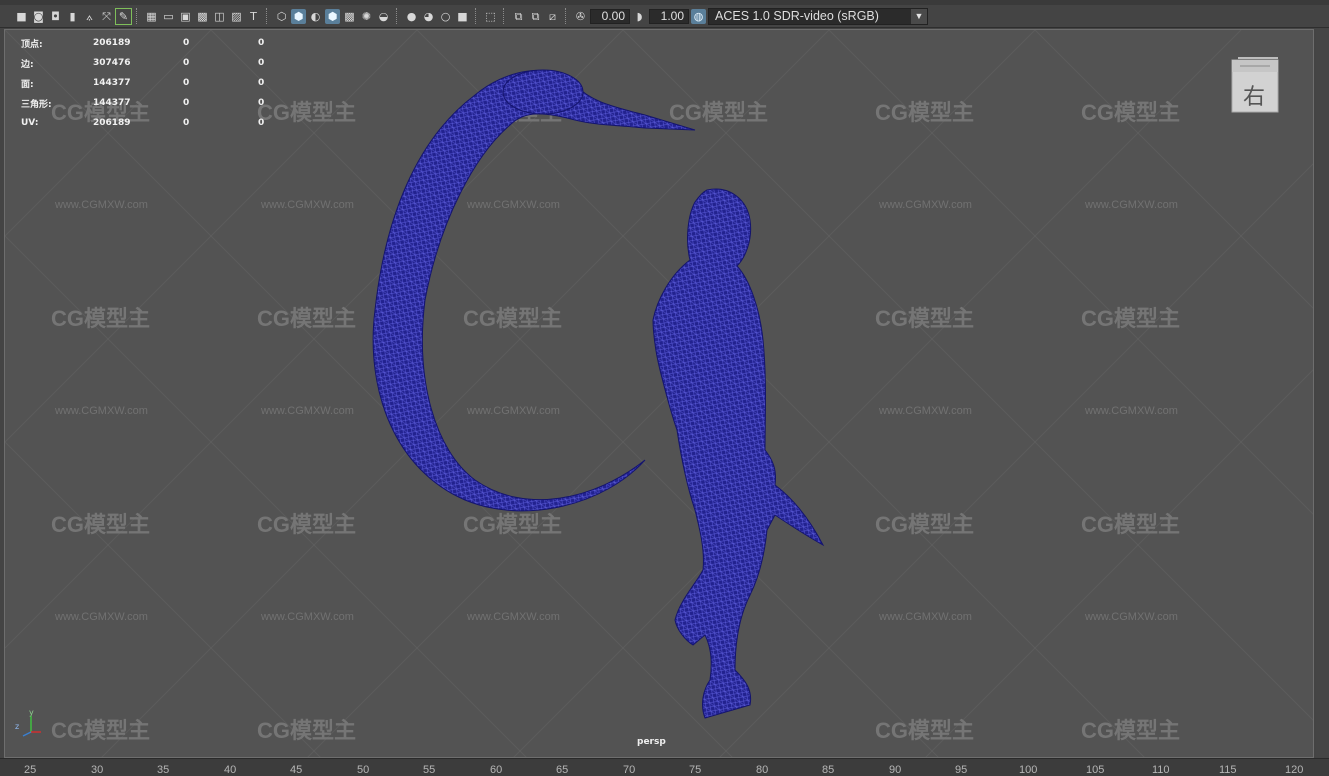 This screenshot has height=776, width=1329. What do you see at coordinates (36, 104) in the screenshot?
I see `hud-label: 三角形:` at bounding box center [36, 104].